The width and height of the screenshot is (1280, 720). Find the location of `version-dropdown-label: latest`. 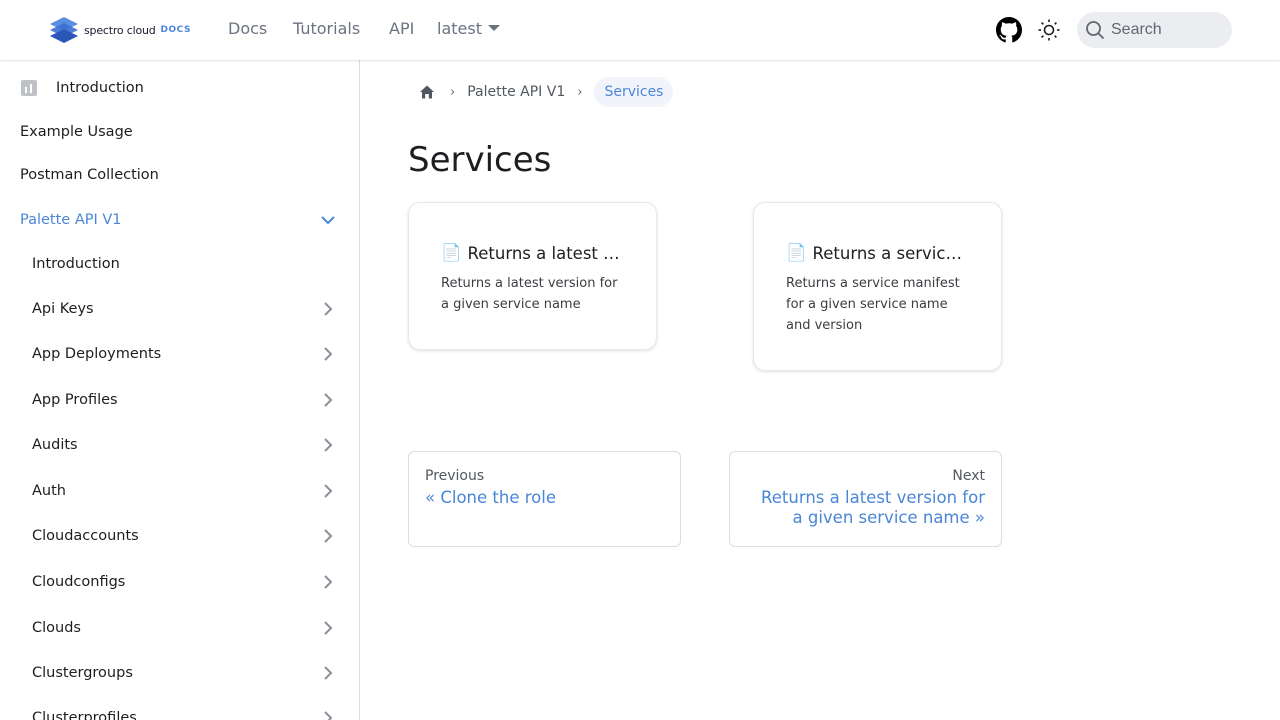

version-dropdown-label: latest is located at coordinates (459, 28).